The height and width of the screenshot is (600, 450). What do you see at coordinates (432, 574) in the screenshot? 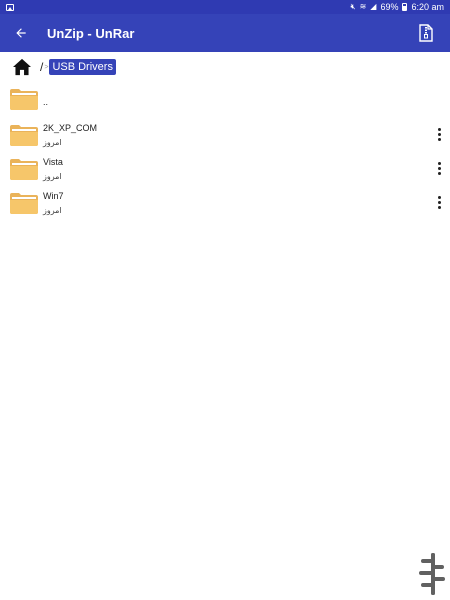
I see `app-logo-icon` at bounding box center [432, 574].